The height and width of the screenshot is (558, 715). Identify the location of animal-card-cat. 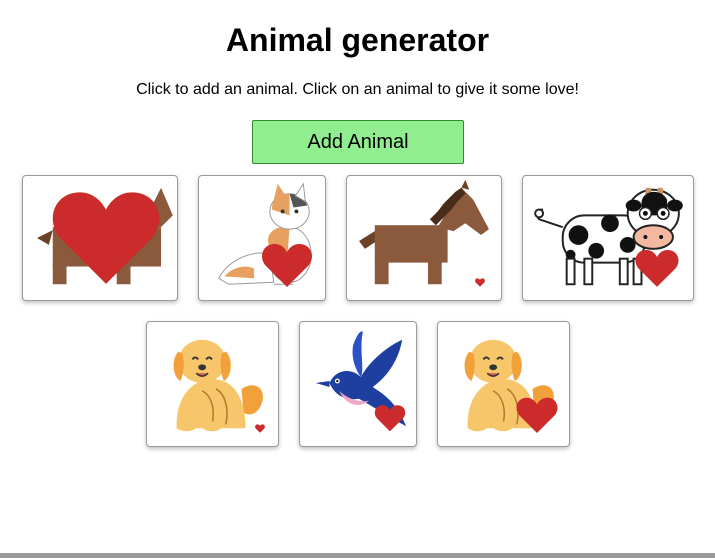
(262, 238).